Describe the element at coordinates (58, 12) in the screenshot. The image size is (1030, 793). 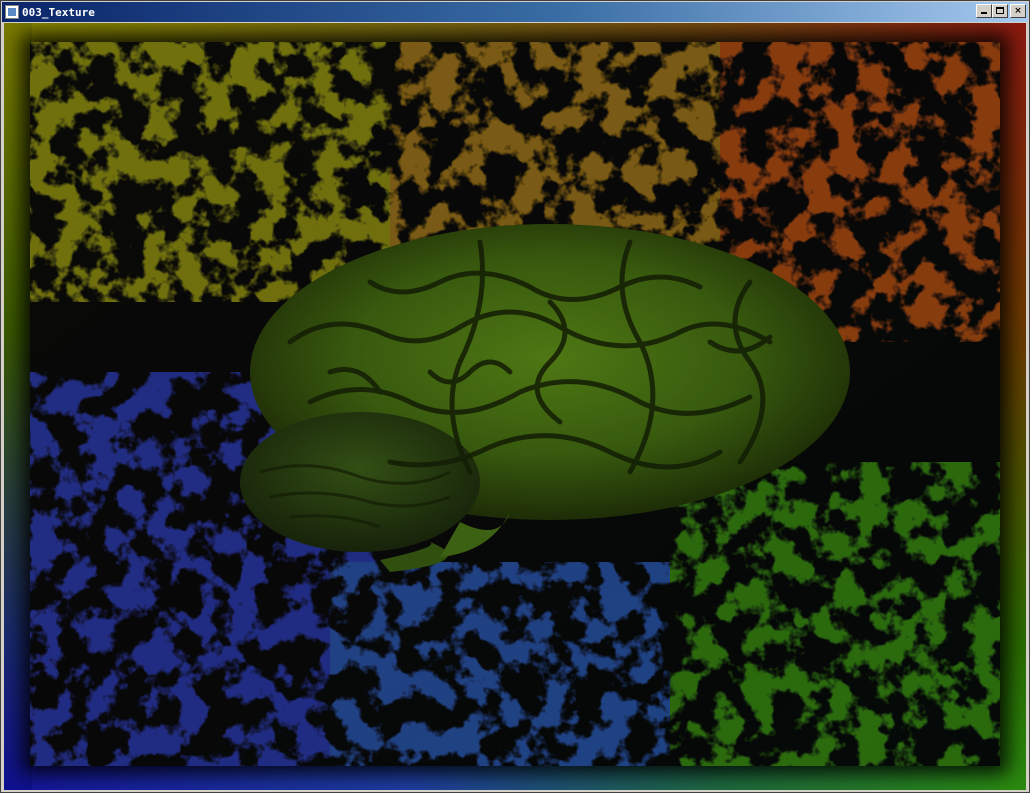
I see `window-title: 003_Texture` at that location.